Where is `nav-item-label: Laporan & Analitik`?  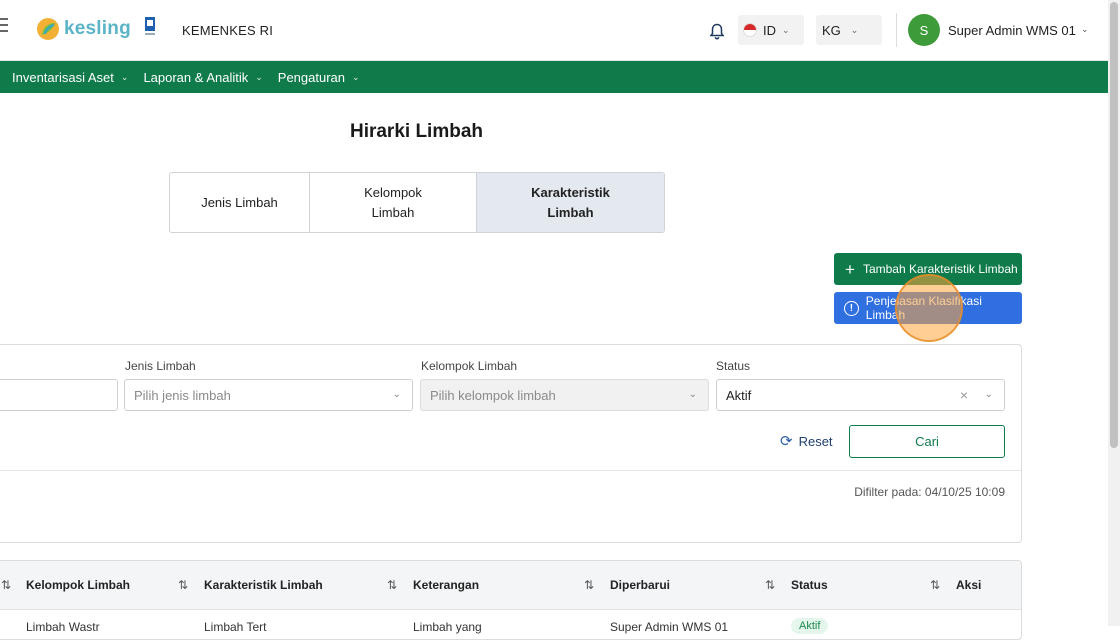
nav-item-label: Laporan & Analitik is located at coordinates (196, 77).